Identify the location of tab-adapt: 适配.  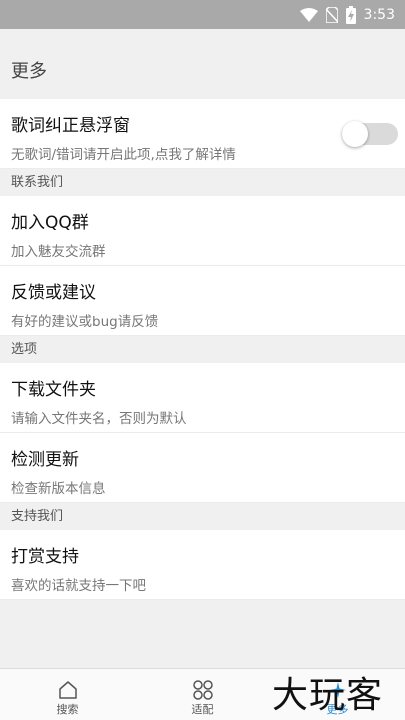
(202, 694).